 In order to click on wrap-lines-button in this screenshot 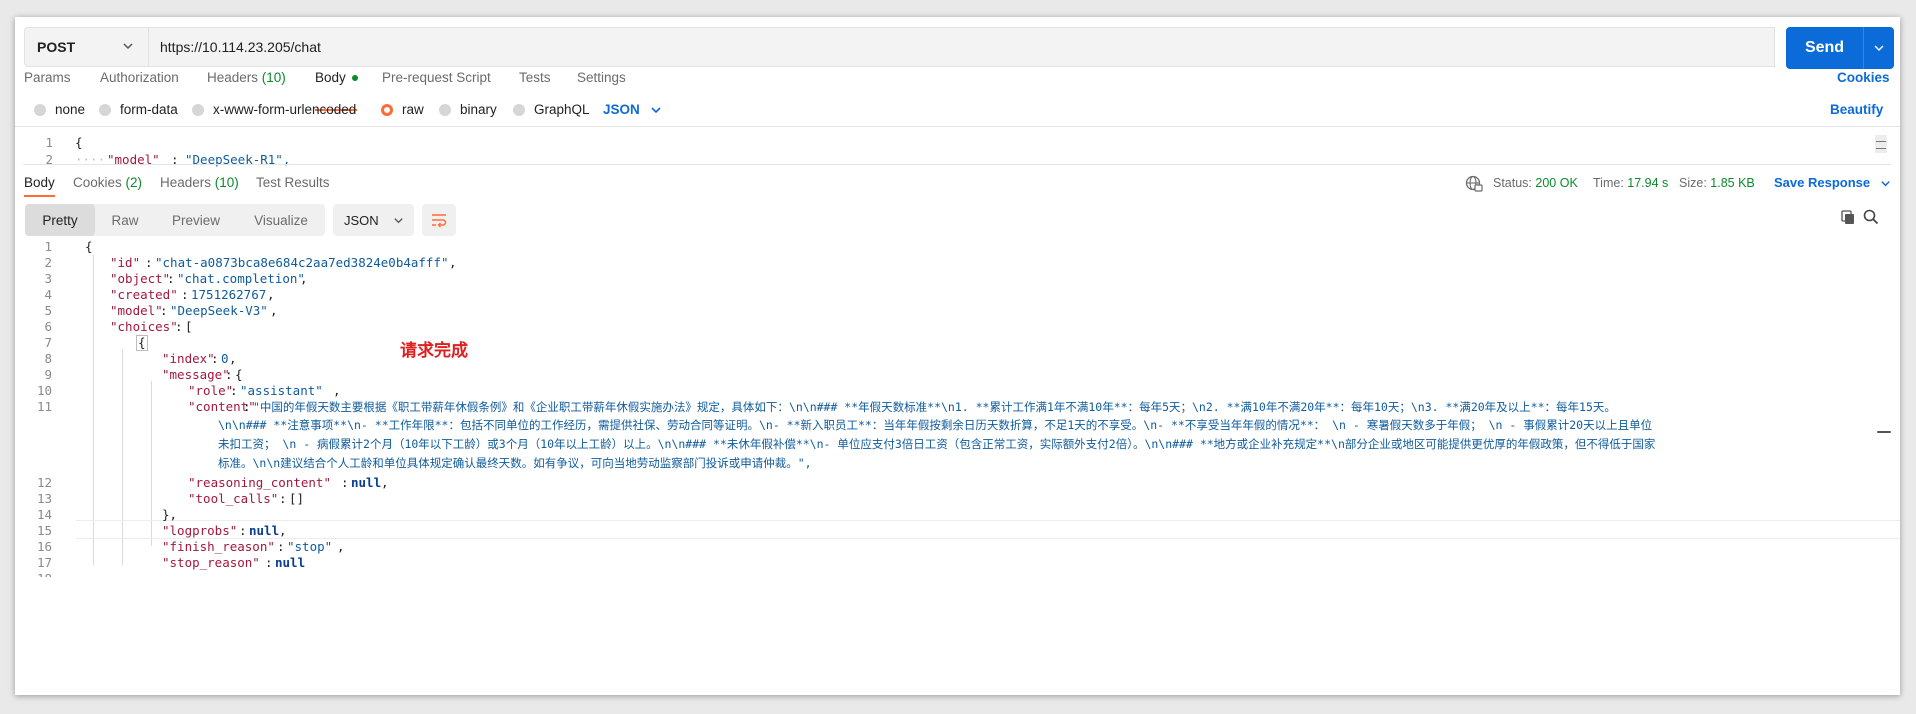, I will do `click(439, 220)`.